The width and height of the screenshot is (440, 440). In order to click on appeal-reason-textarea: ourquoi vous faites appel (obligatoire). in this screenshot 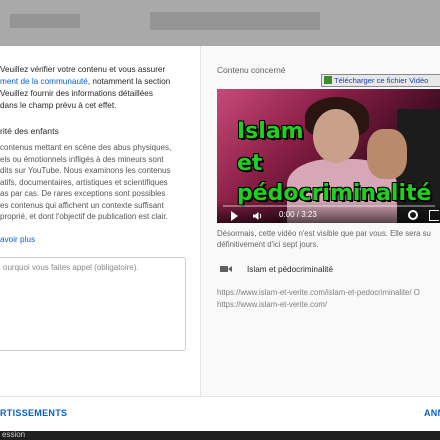, I will do `click(93, 304)`.